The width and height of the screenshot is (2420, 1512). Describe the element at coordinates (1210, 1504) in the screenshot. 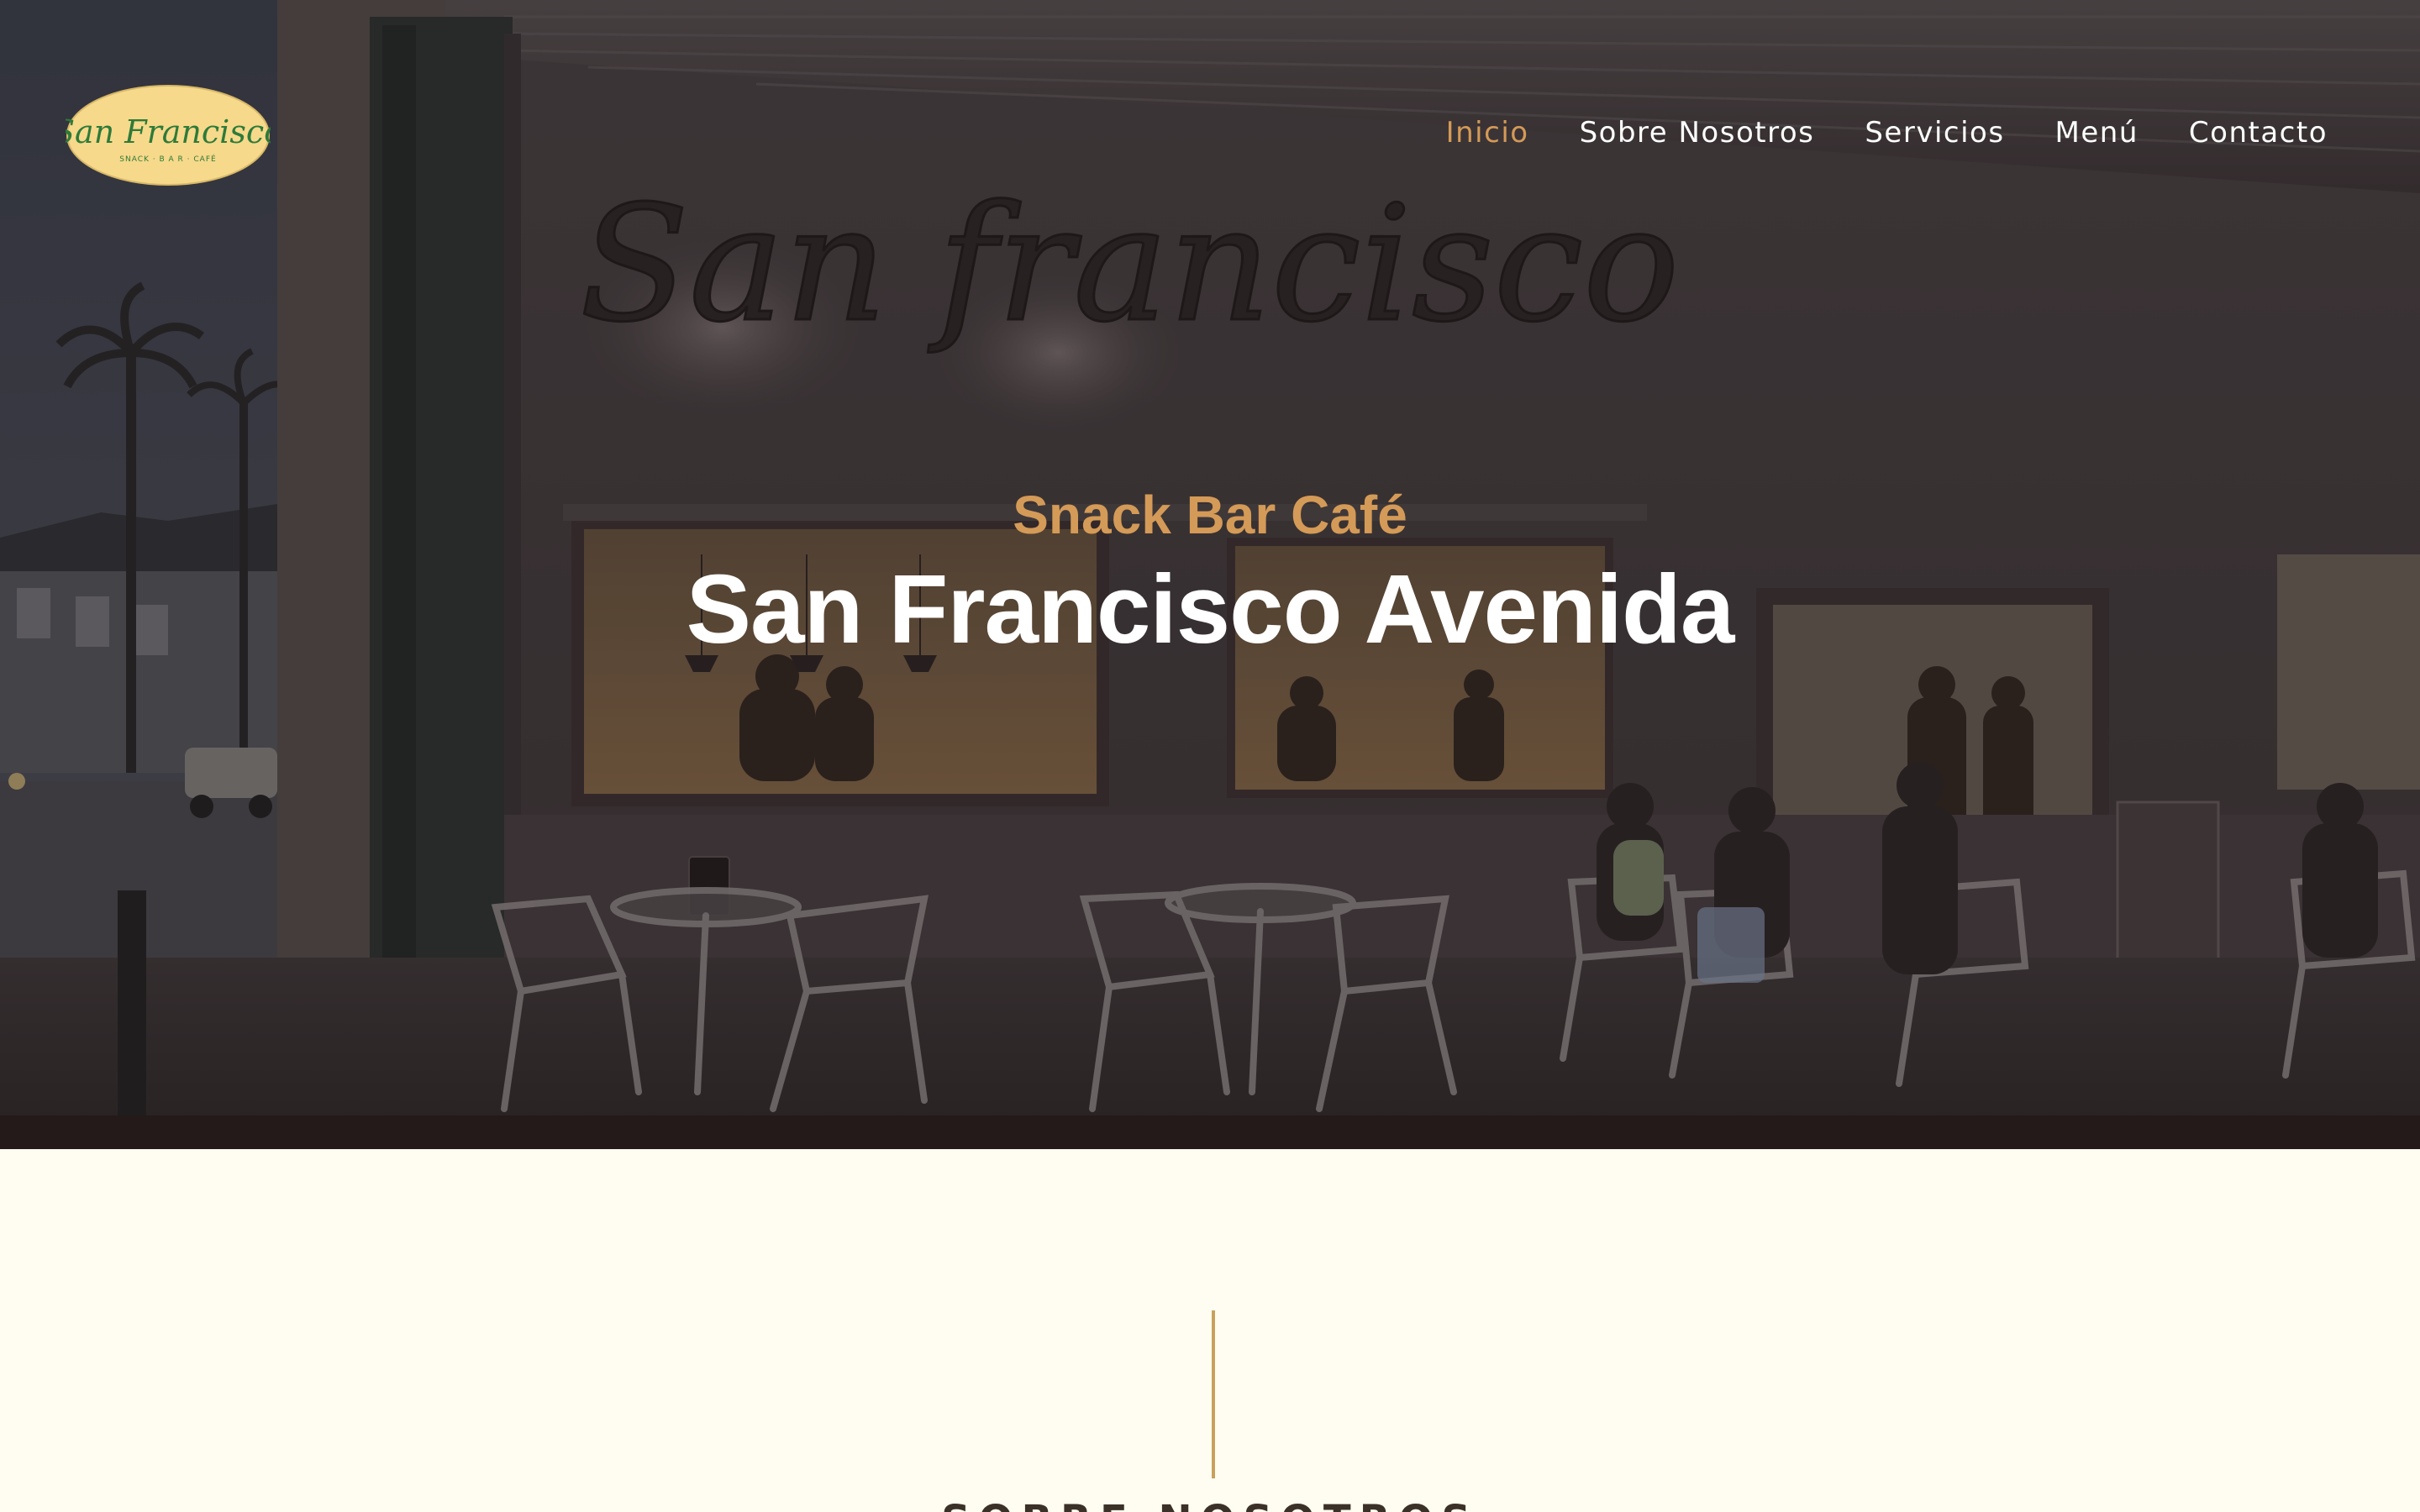

I see `about-heading: SOBRE NOSOTROS` at that location.